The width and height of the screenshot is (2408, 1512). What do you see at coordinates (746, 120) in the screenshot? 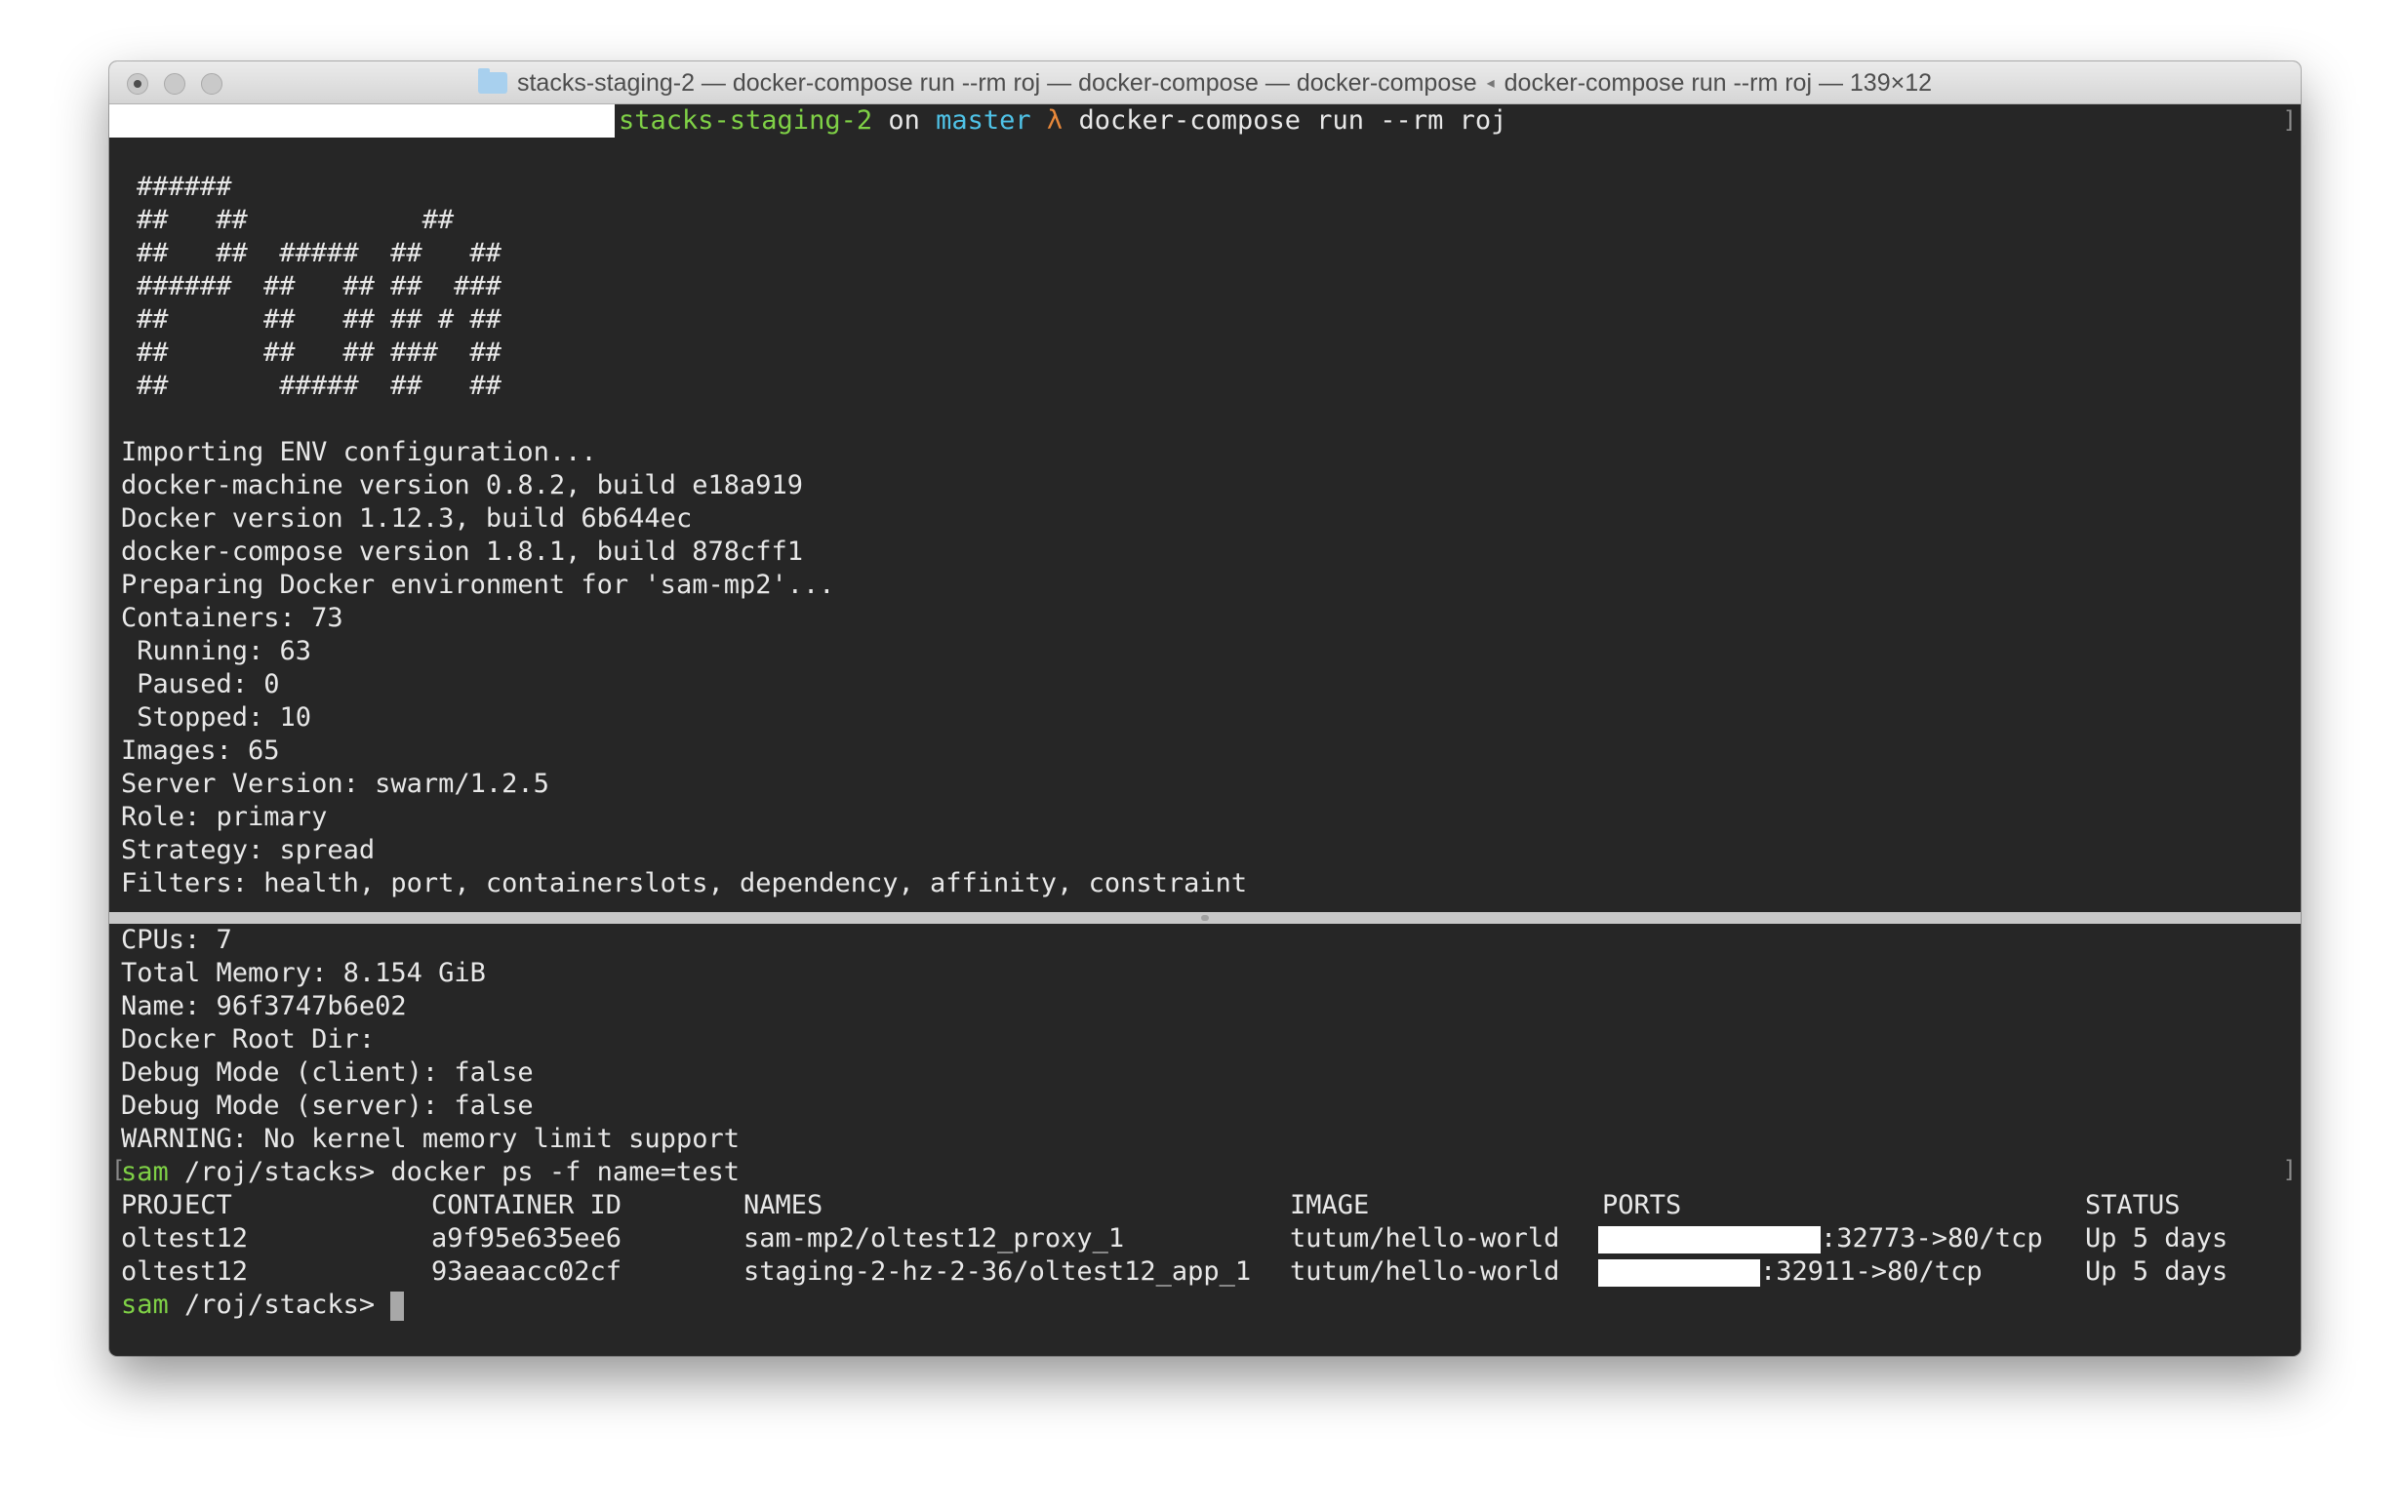
I see `prompt-dir: stacks-staging-2` at bounding box center [746, 120].